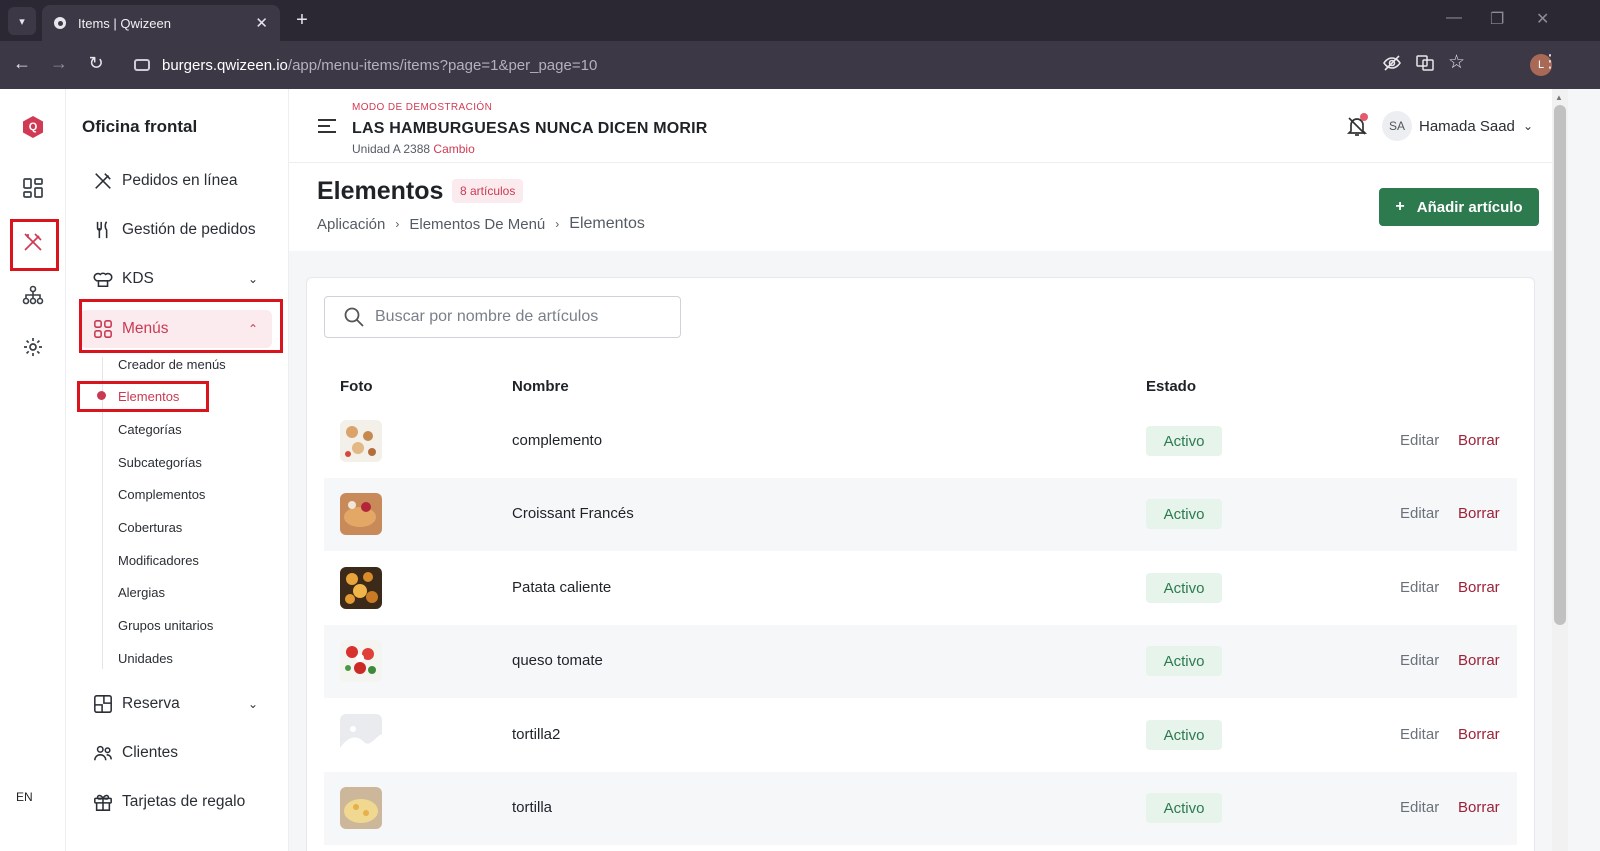 The height and width of the screenshot is (851, 1600). I want to click on org-chart-icon, so click(33, 295).